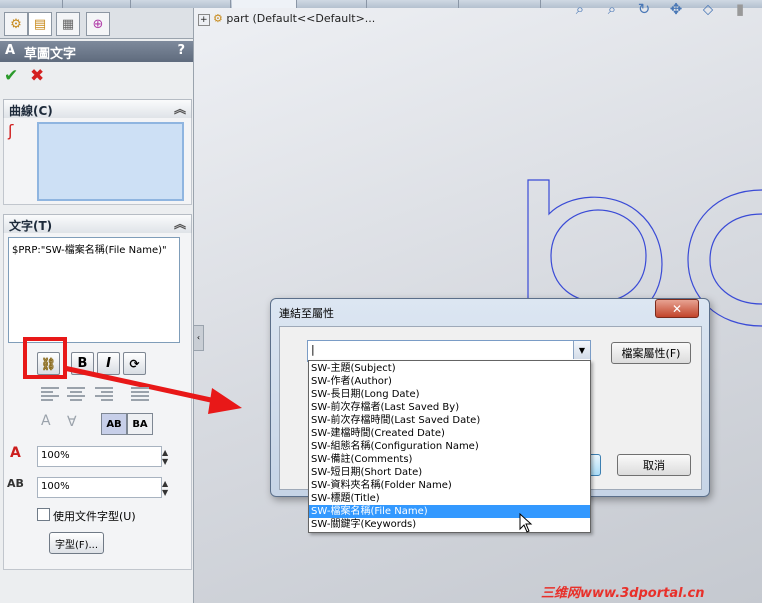 The width and height of the screenshot is (762, 603). I want to click on width-factor-spinner: ▲ ▼, so click(165, 457).